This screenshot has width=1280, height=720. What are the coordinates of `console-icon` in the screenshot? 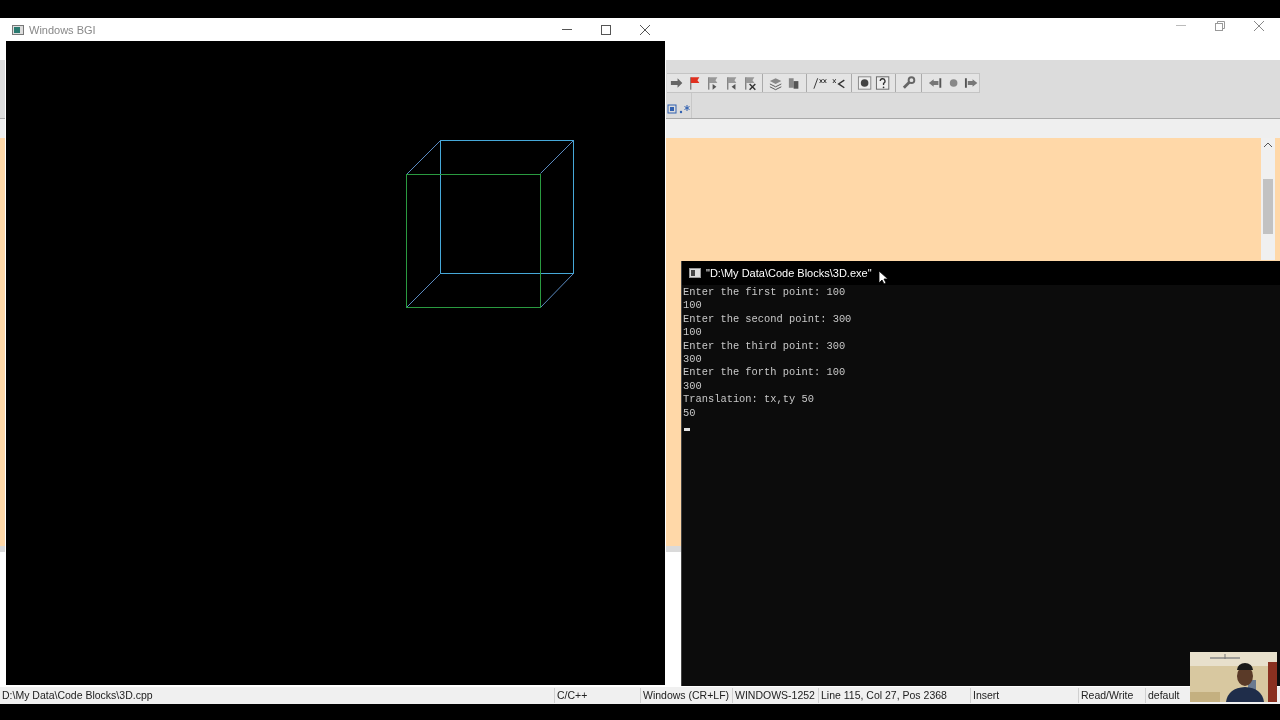 It's located at (695, 273).